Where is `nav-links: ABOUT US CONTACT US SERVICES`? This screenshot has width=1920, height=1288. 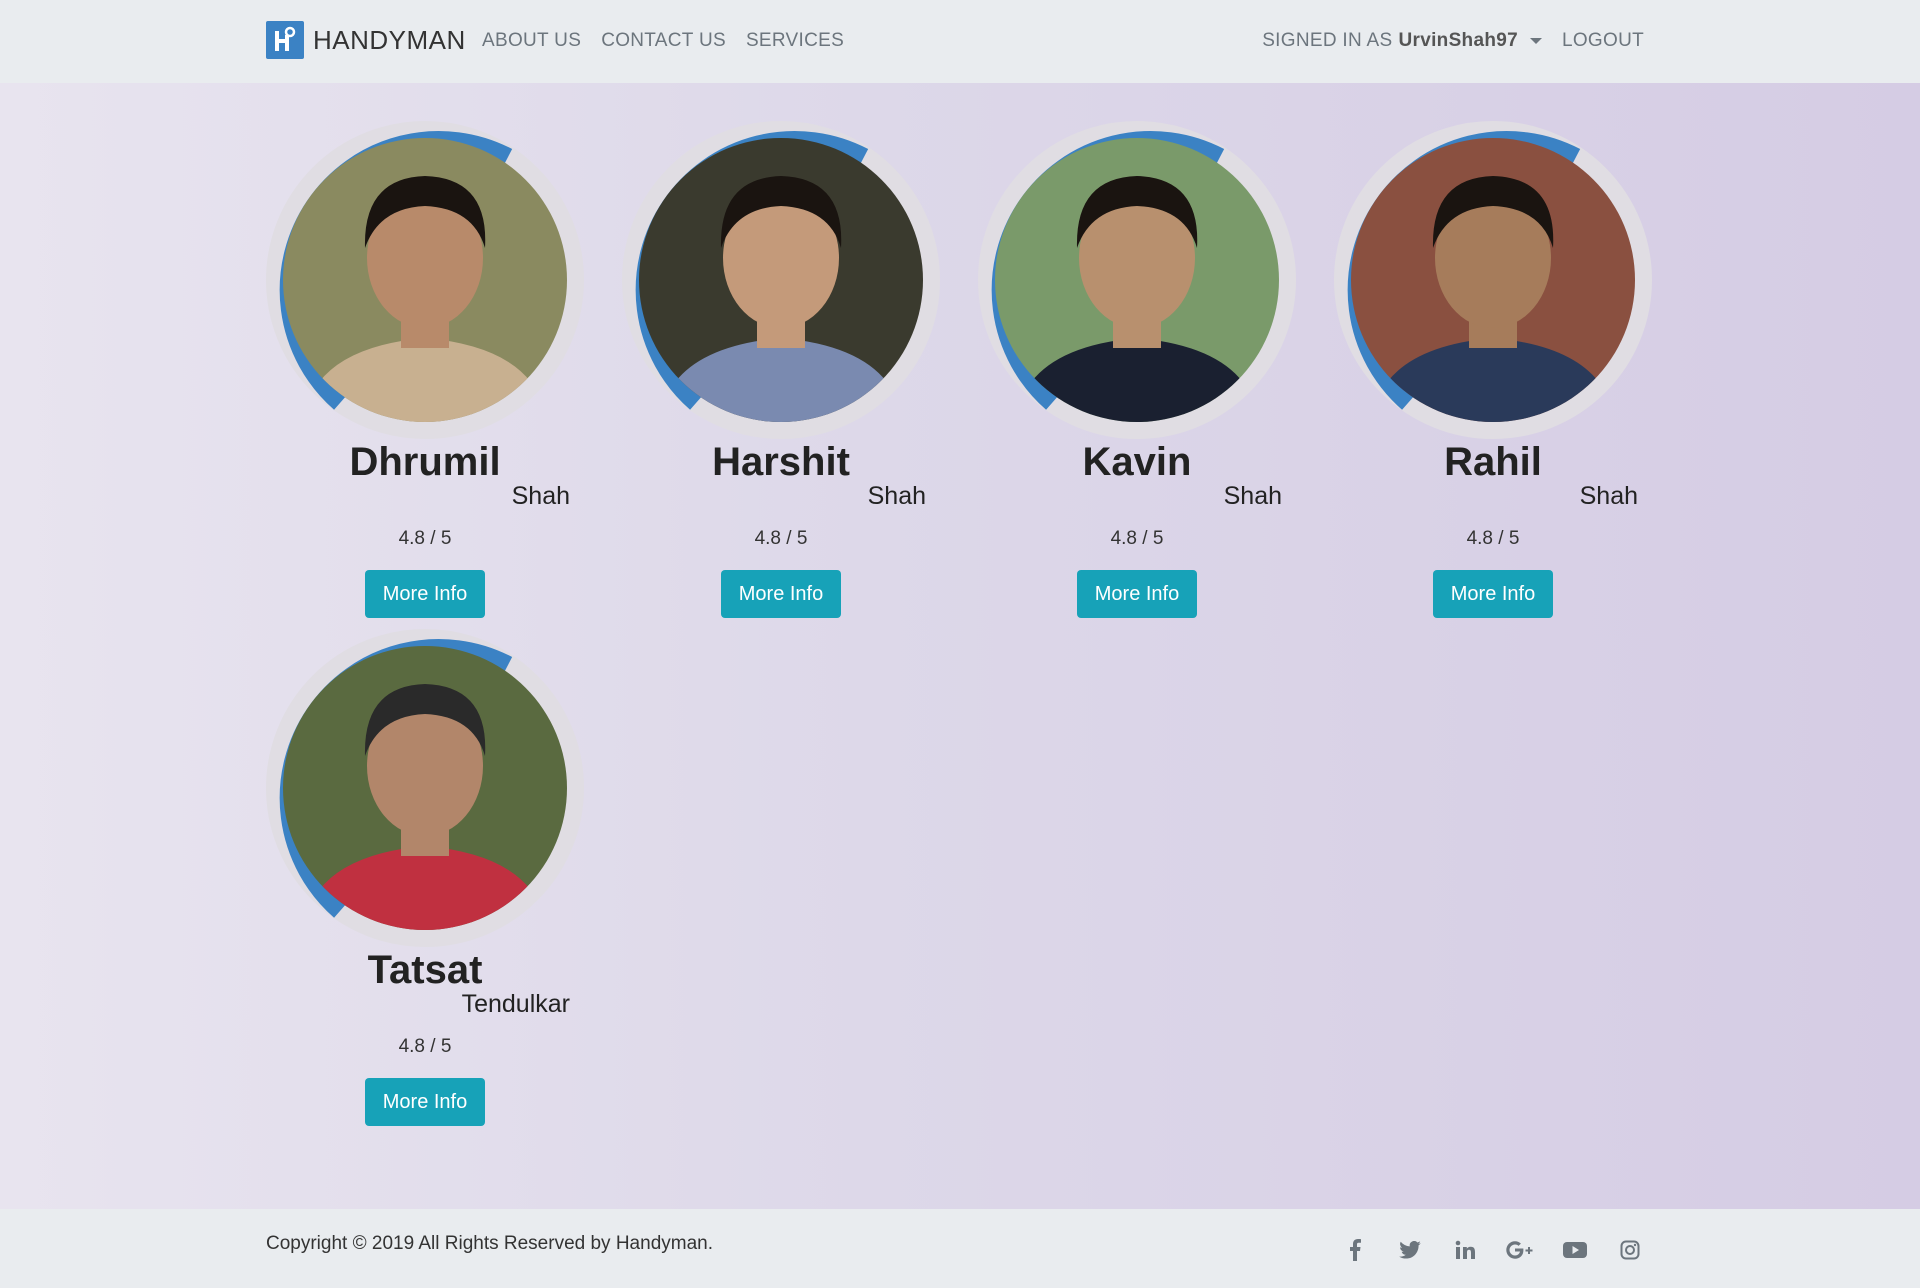 nav-links: ABOUT US CONTACT US SERVICES is located at coordinates (673, 41).